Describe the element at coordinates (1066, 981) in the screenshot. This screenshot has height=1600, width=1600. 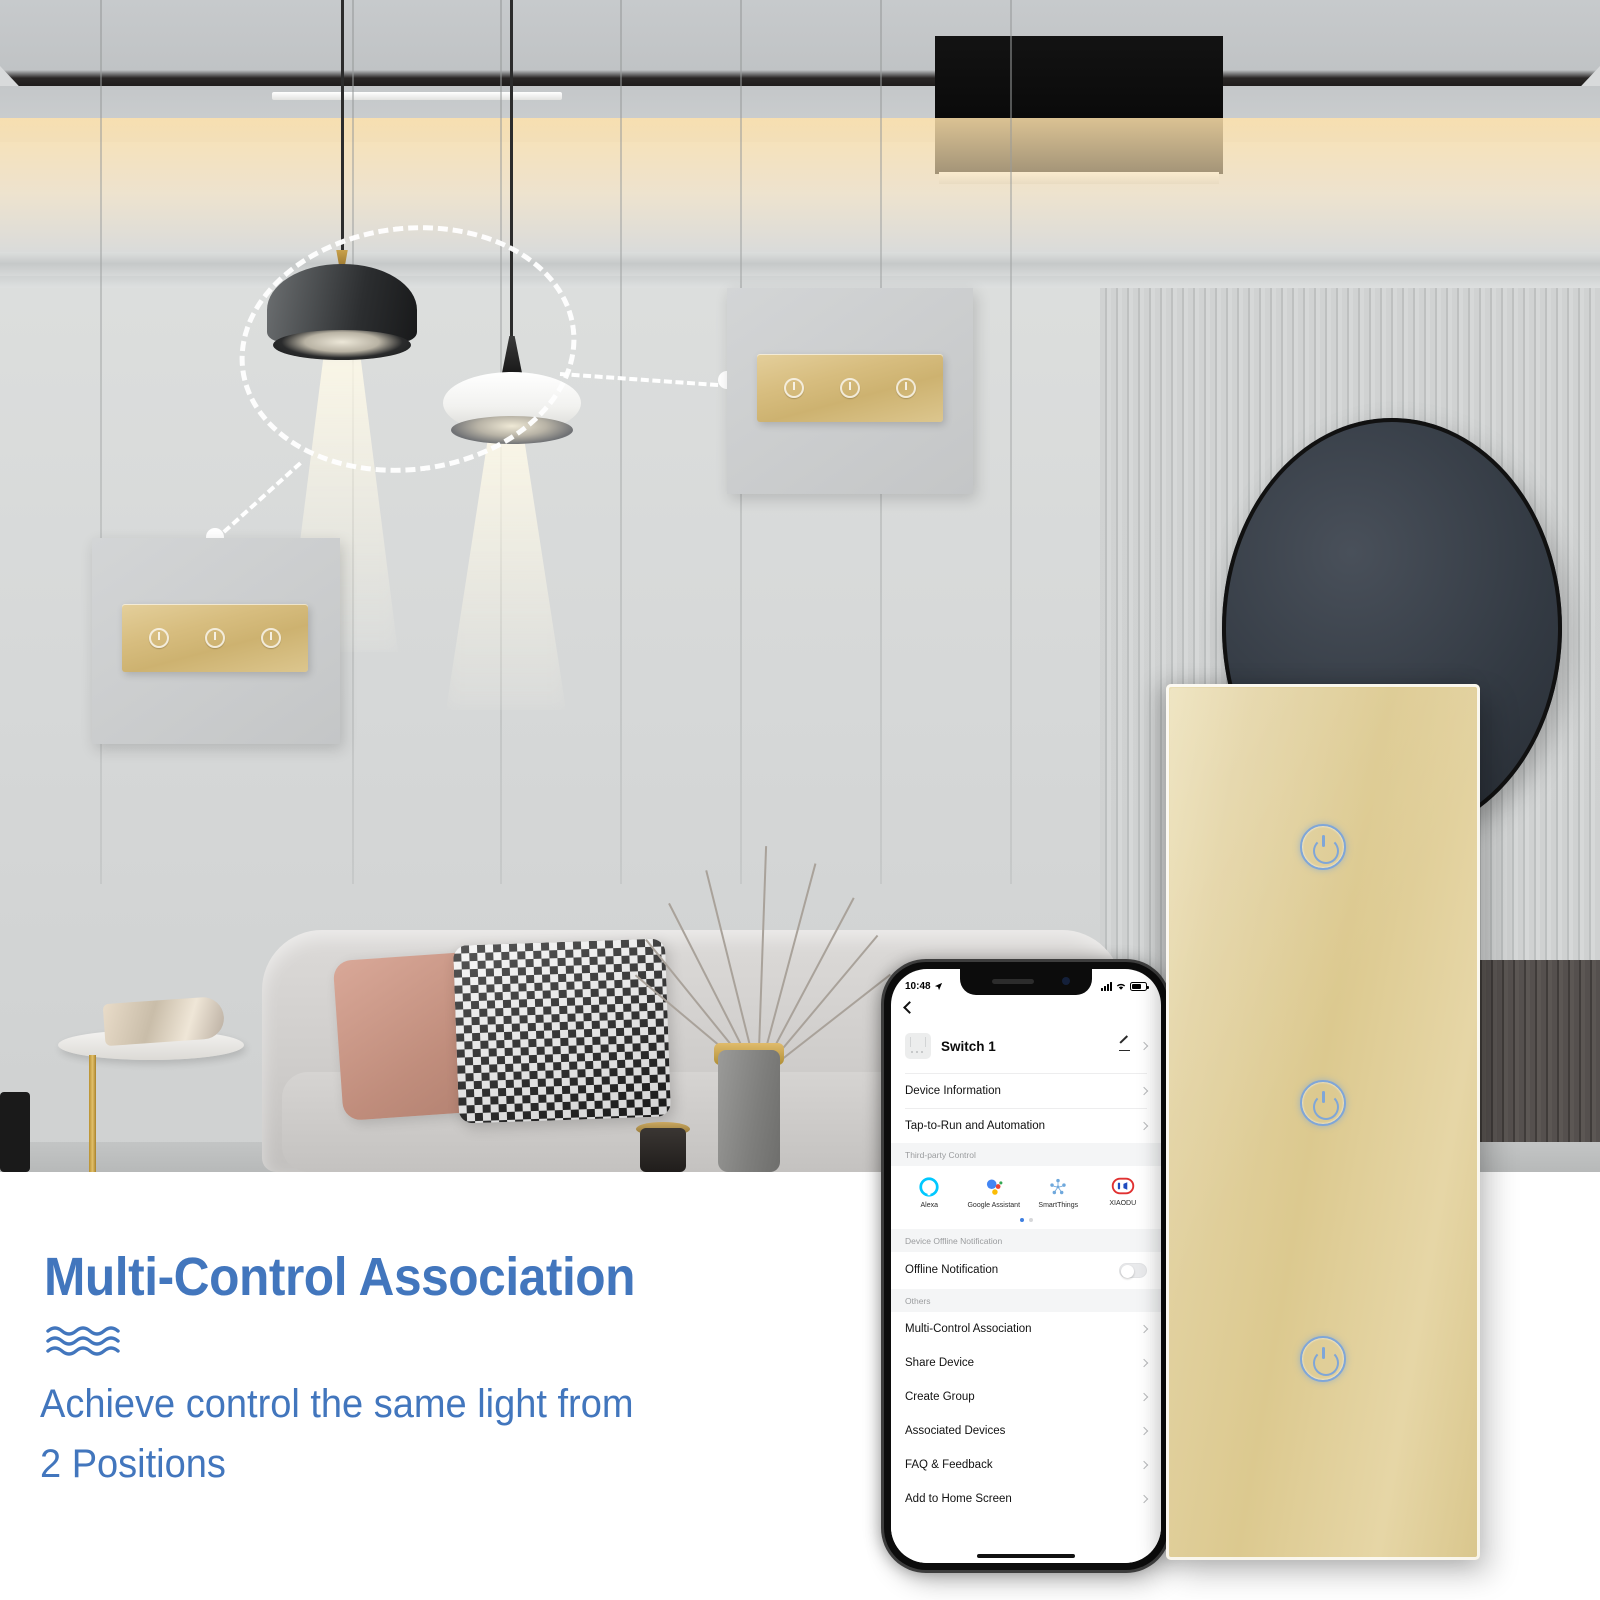
I see `front-camera-icon` at that location.